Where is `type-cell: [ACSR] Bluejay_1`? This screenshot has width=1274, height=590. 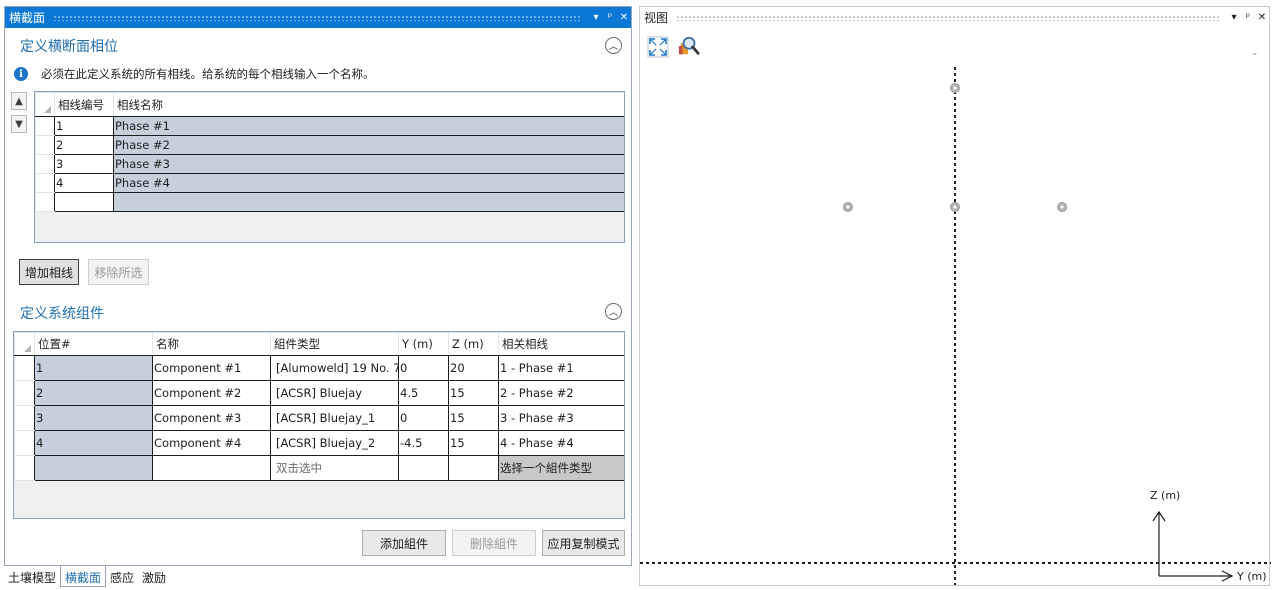 type-cell: [ACSR] Bluejay_1 is located at coordinates (334, 418).